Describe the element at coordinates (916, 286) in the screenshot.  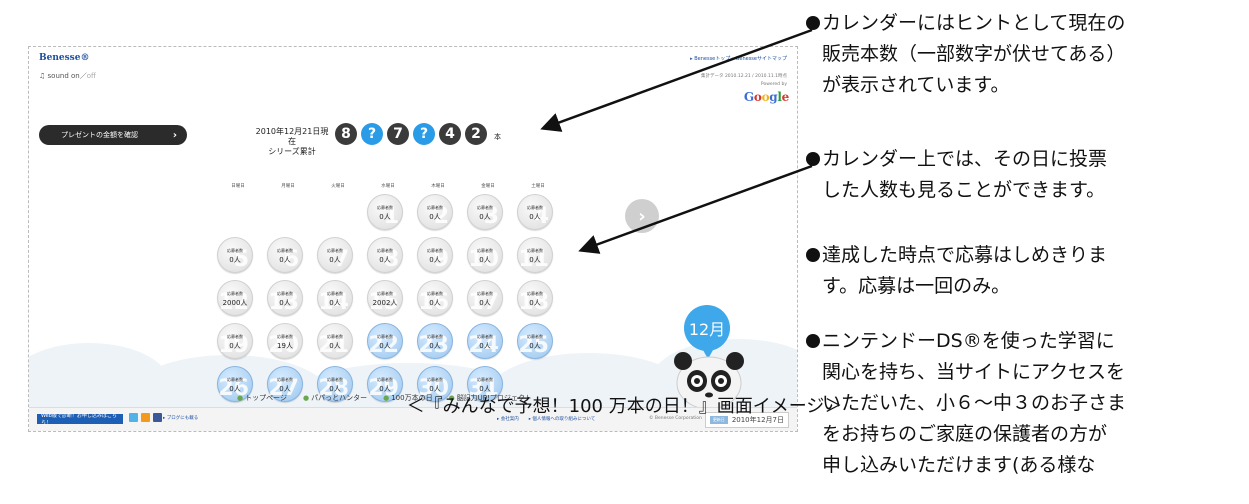
I see `note-line: す。応募は一回のみ。` at that location.